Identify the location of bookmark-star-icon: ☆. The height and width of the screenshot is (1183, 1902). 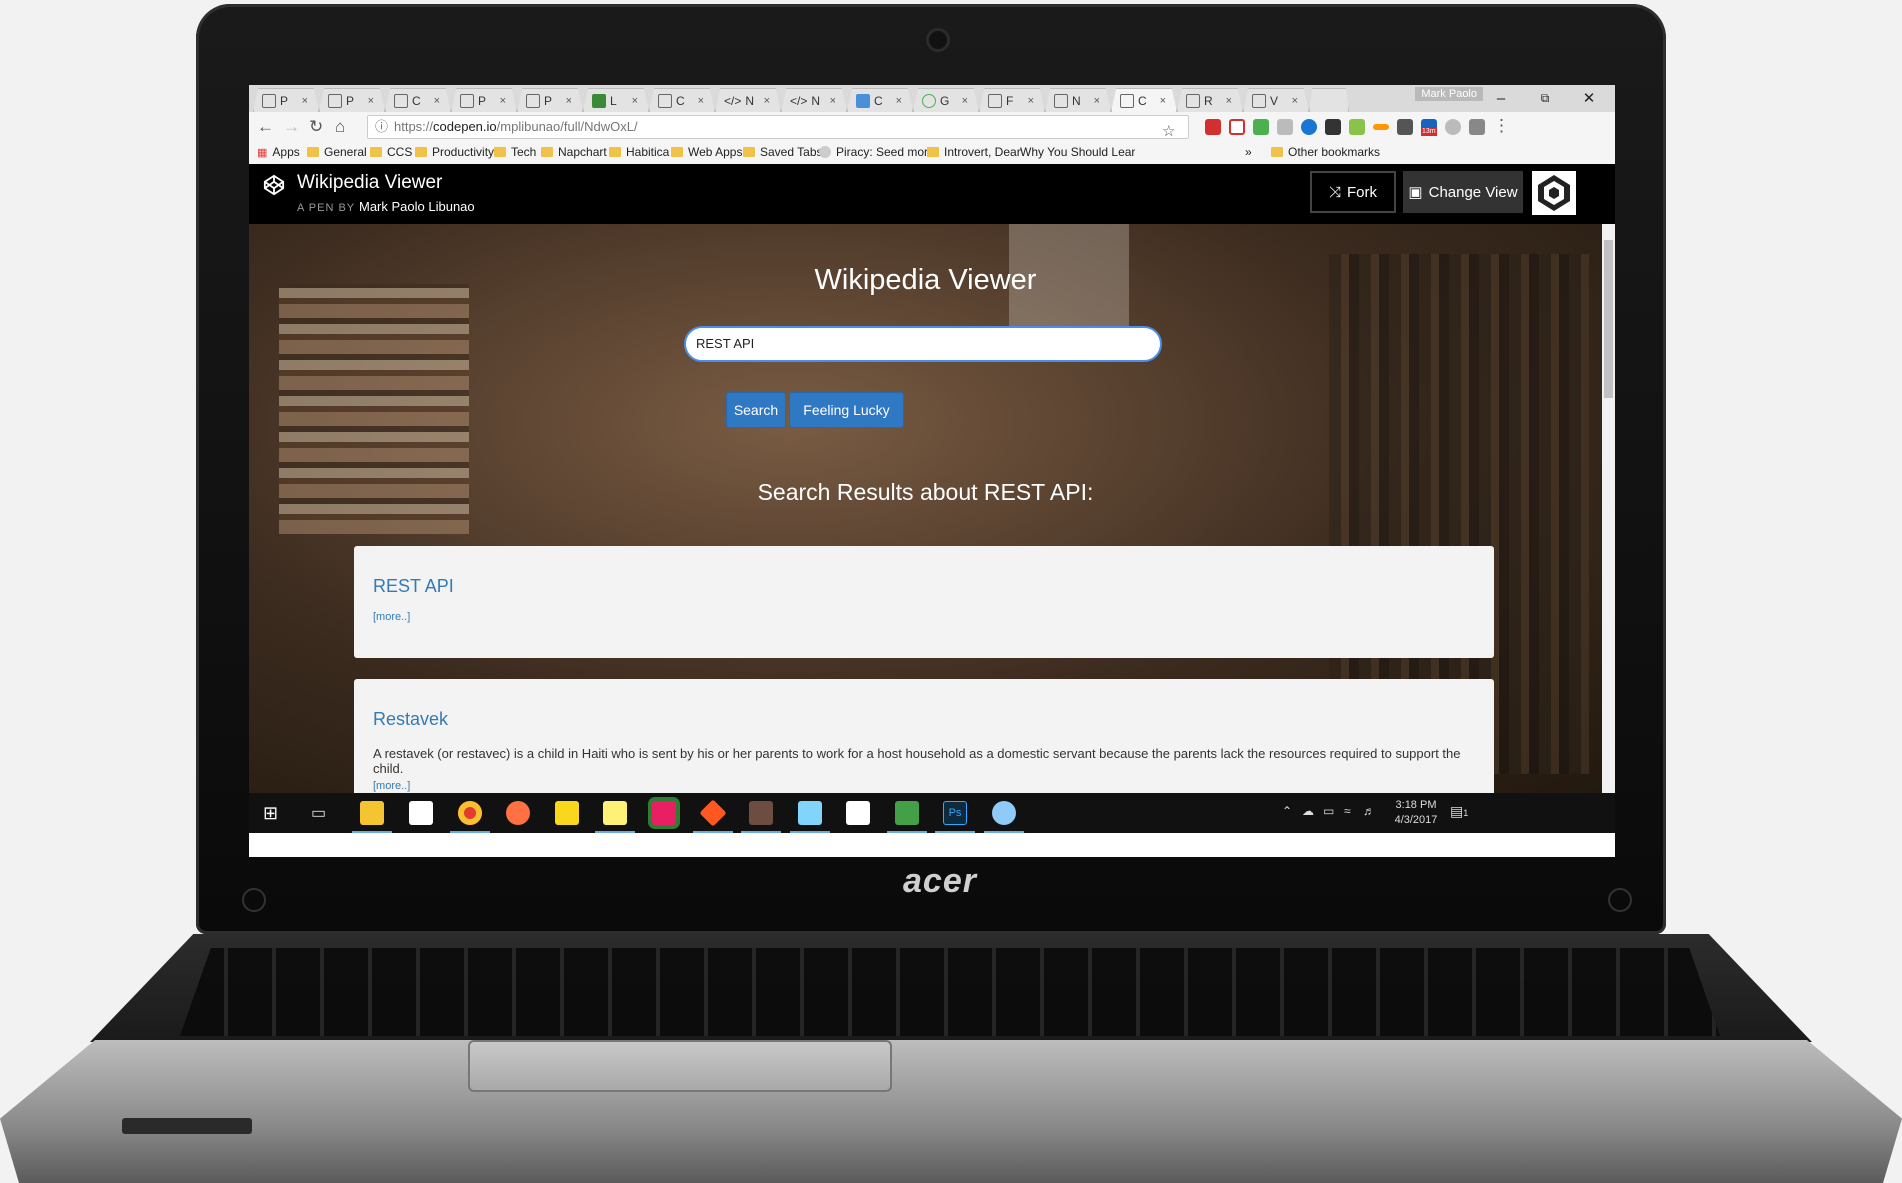
(1168, 132).